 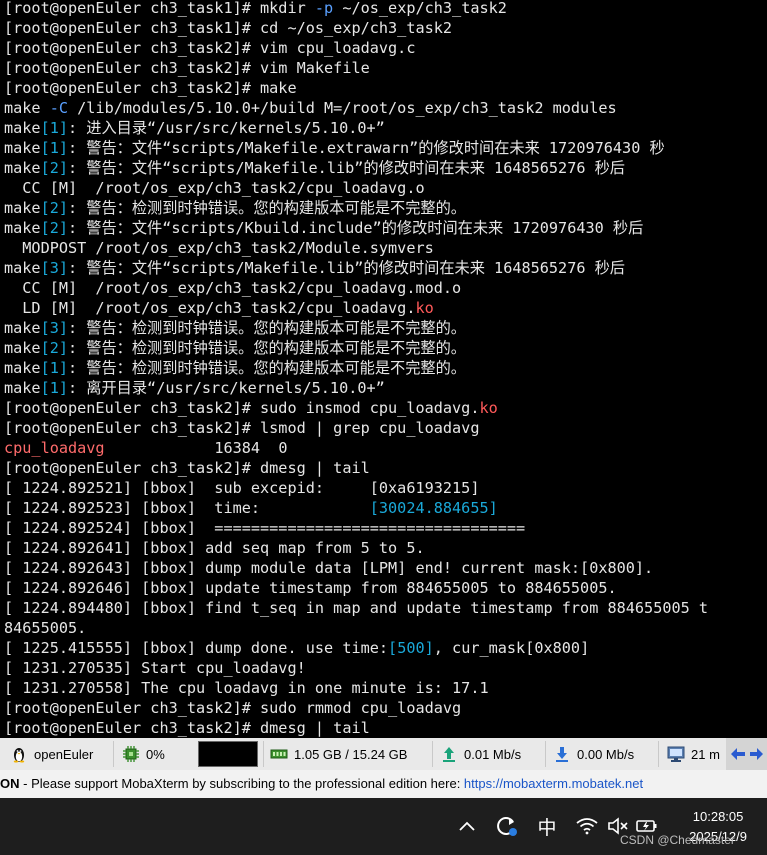 I want to click on terminal-text: [root@openEuler ch3_task1]# mkdir, so click(x=159, y=8).